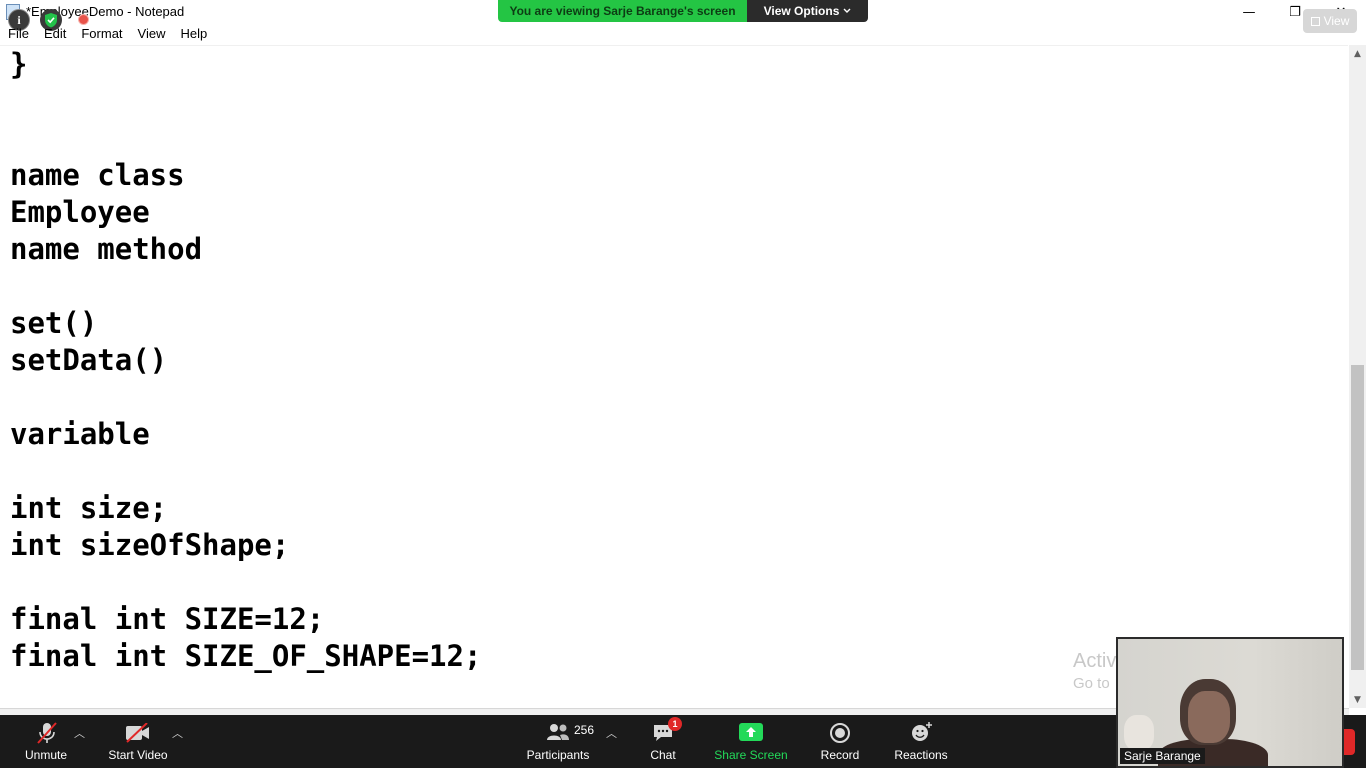 This screenshot has width=1366, height=768. Describe the element at coordinates (246, 656) in the screenshot. I see `code-line: final int SIZE_OF_SHAPE=12;` at that location.